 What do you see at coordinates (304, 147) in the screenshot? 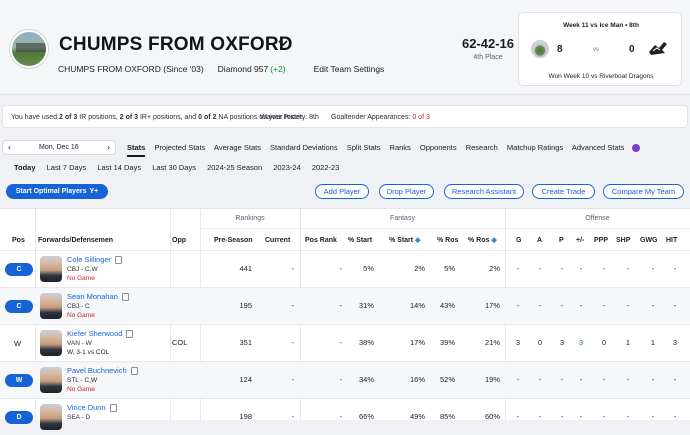
I see `tab-standard-deviations: Standard Deviations` at bounding box center [304, 147].